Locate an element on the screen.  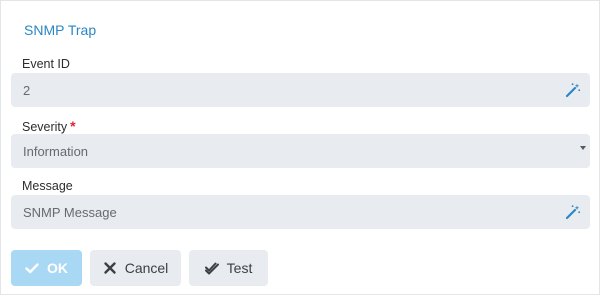
event-id-label: Event ID is located at coordinates (46, 64).